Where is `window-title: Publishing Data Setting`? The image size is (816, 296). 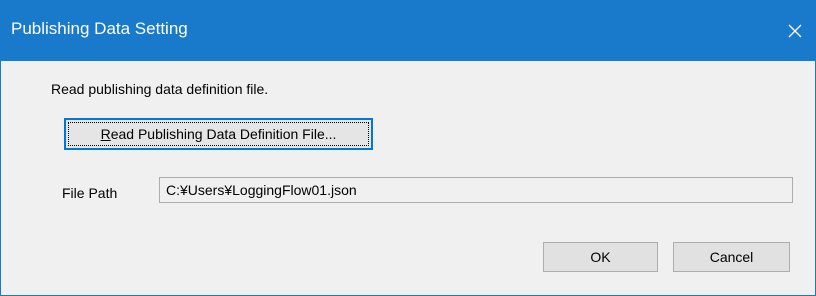 window-title: Publishing Data Setting is located at coordinates (99, 28).